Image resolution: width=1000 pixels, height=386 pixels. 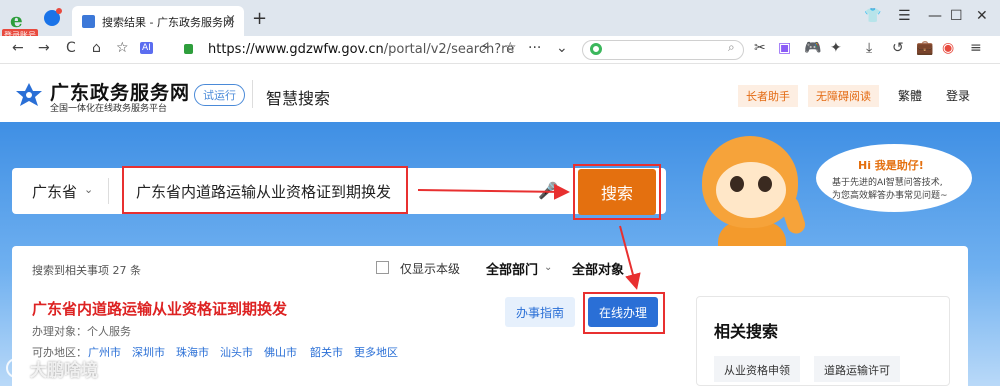 I want to click on annotation-arrows, so click(x=529, y=236).